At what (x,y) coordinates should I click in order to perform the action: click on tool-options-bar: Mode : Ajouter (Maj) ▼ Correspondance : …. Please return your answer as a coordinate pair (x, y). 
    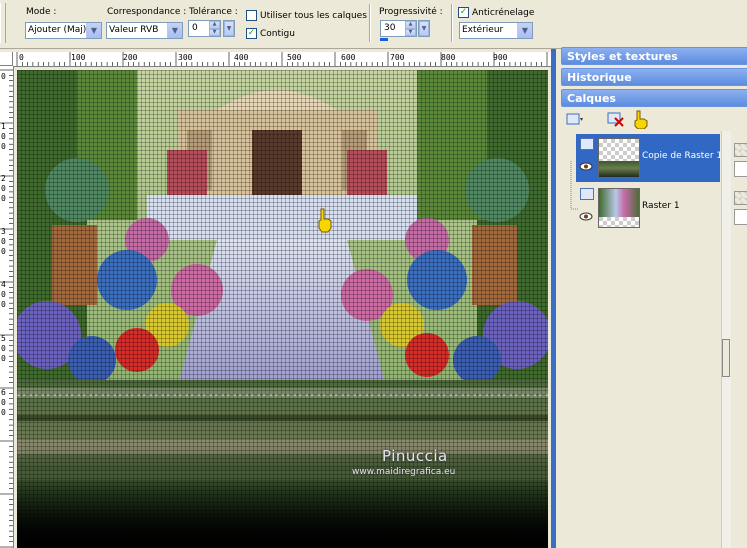
    Looking at the image, I should click on (373, 24).